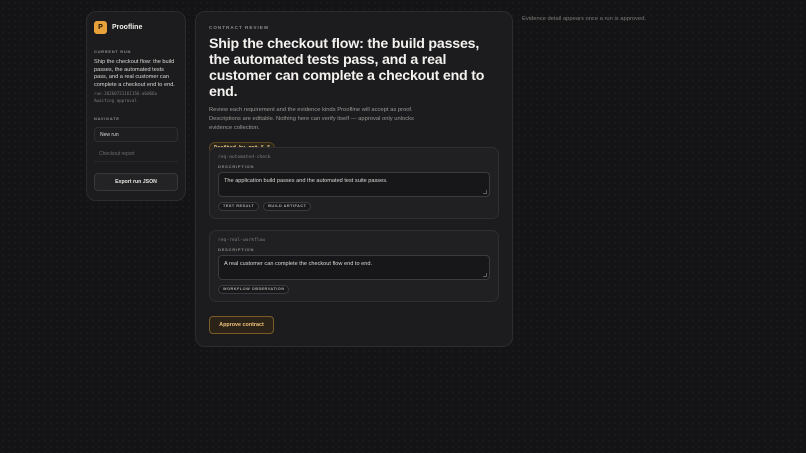  What do you see at coordinates (244, 157) in the screenshot?
I see `requirement-id: req-automated-check` at bounding box center [244, 157].